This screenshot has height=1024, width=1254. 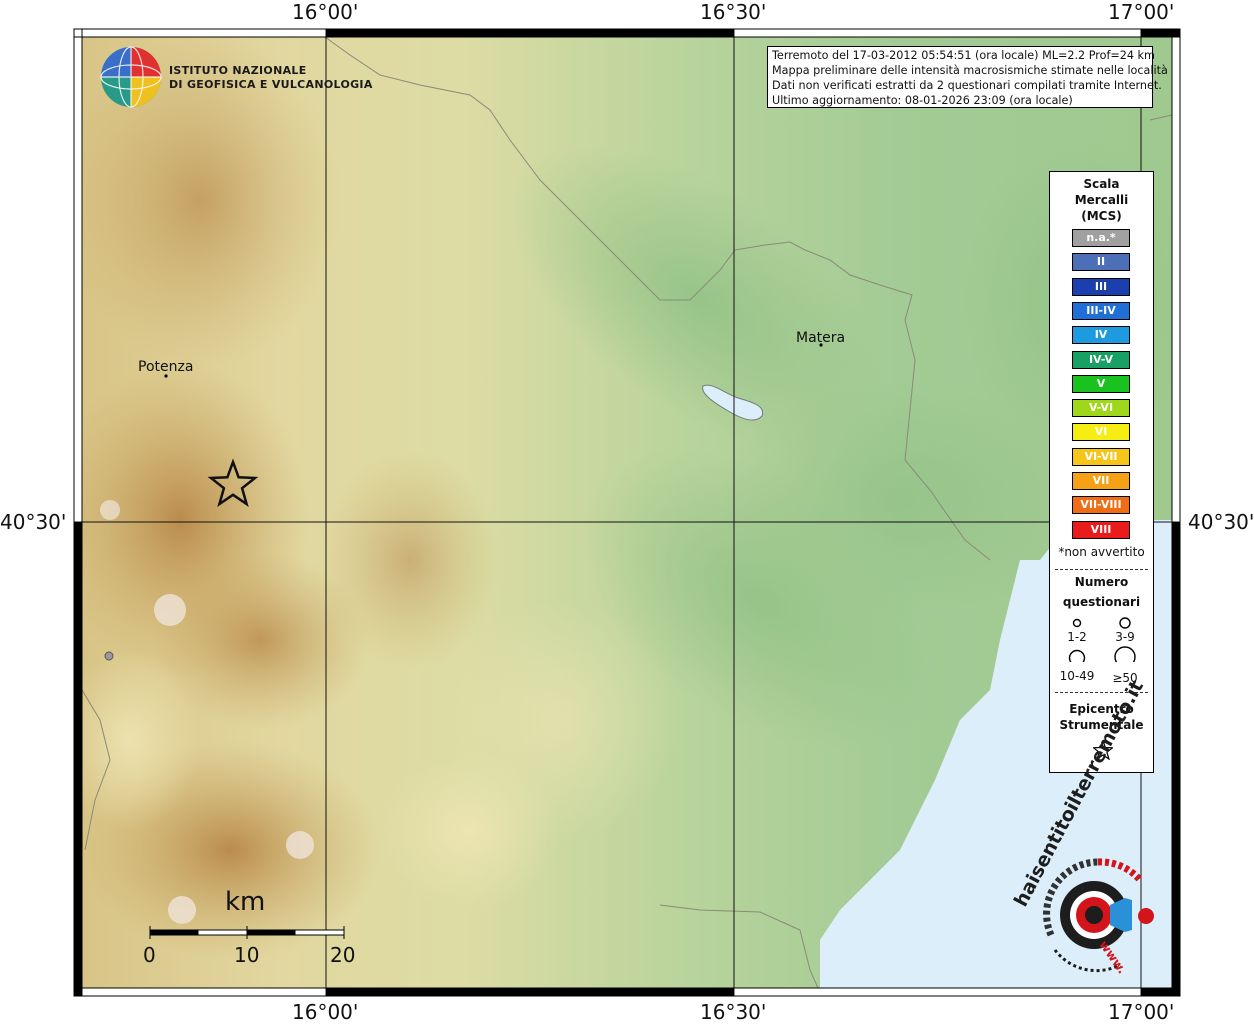 I want to click on legend-divider, so click(x=1101, y=569).